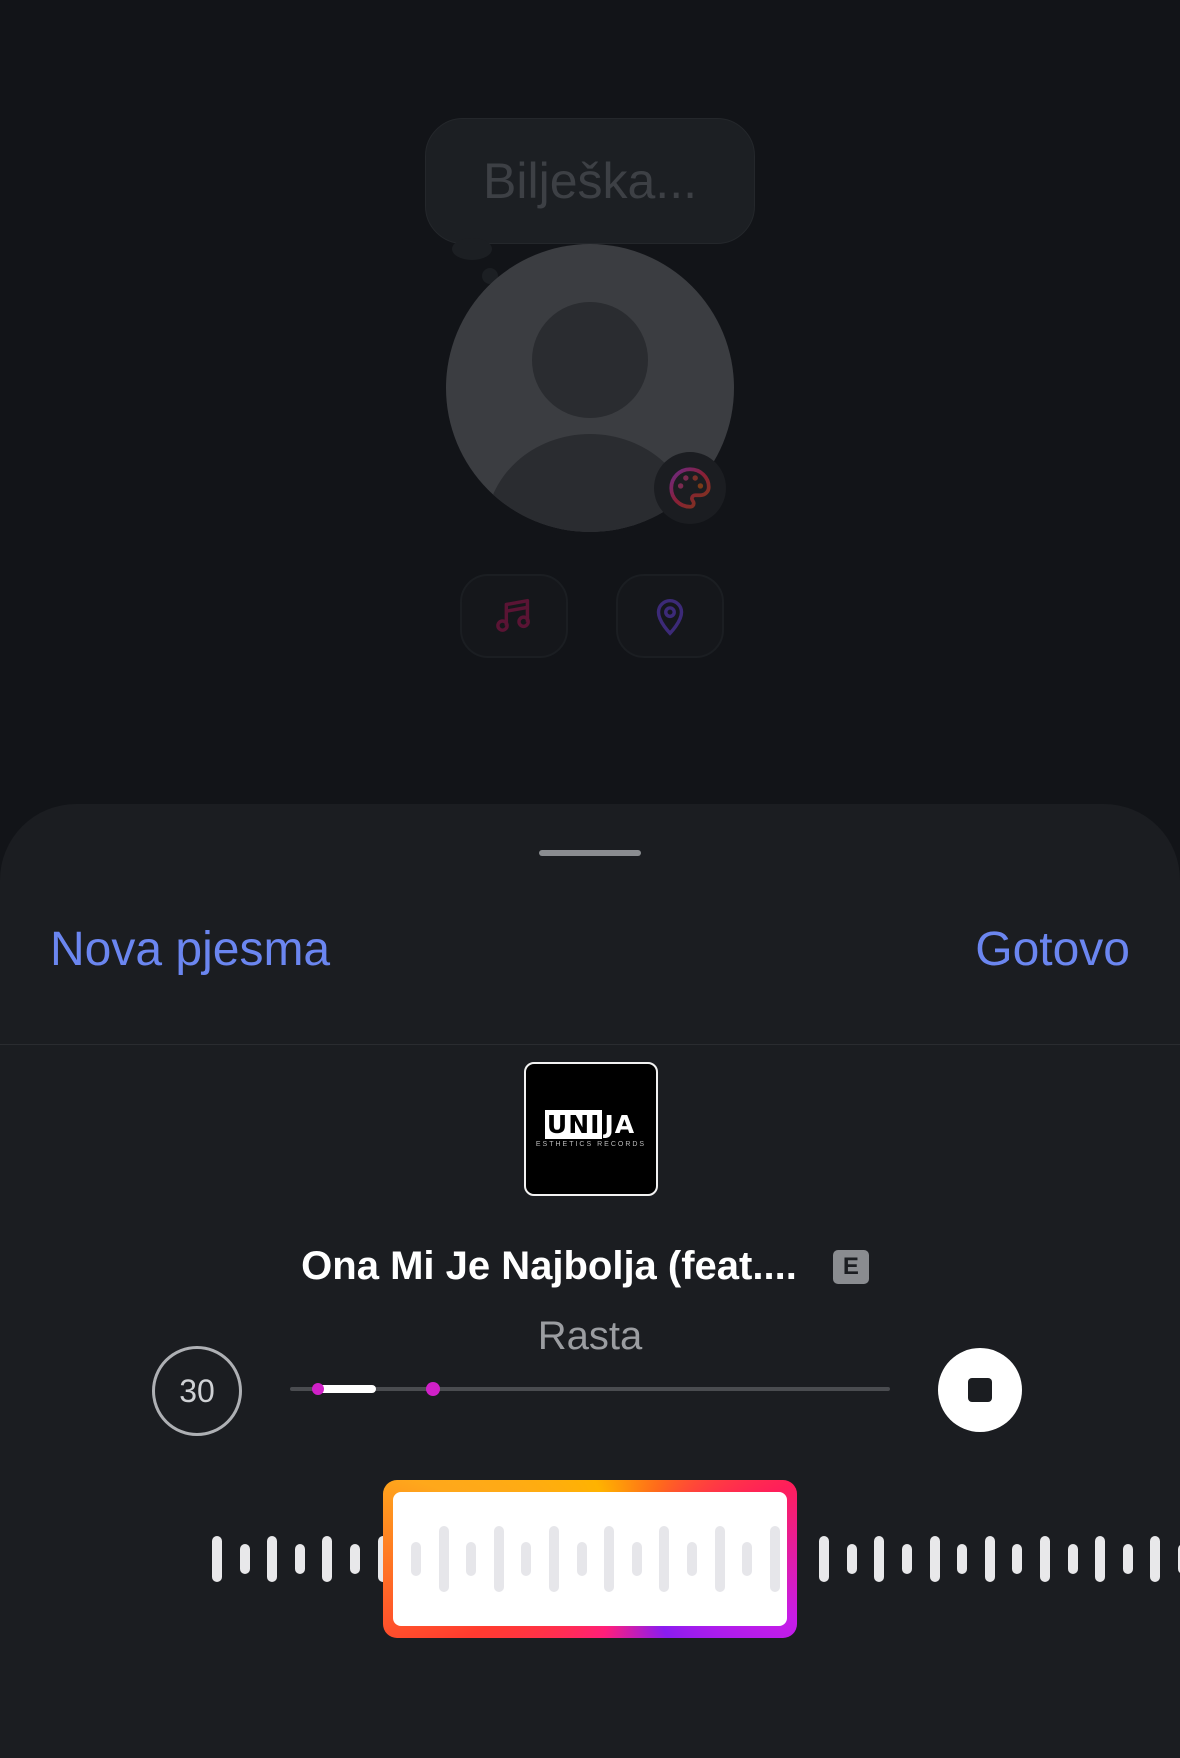 This screenshot has width=1180, height=1758. I want to click on location-pin-icon, so click(670, 617).